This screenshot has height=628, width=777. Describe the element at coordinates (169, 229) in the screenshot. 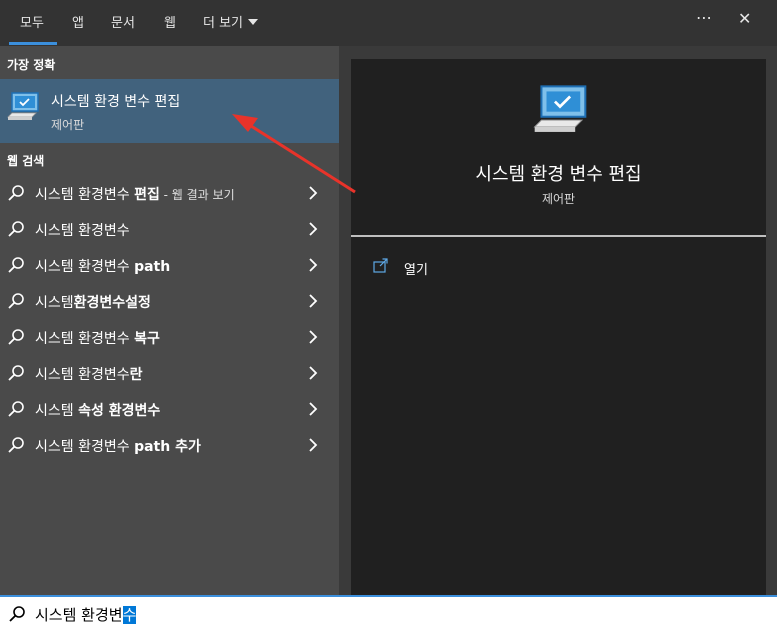

I see `web-result-item: 시스템 환경변수` at that location.